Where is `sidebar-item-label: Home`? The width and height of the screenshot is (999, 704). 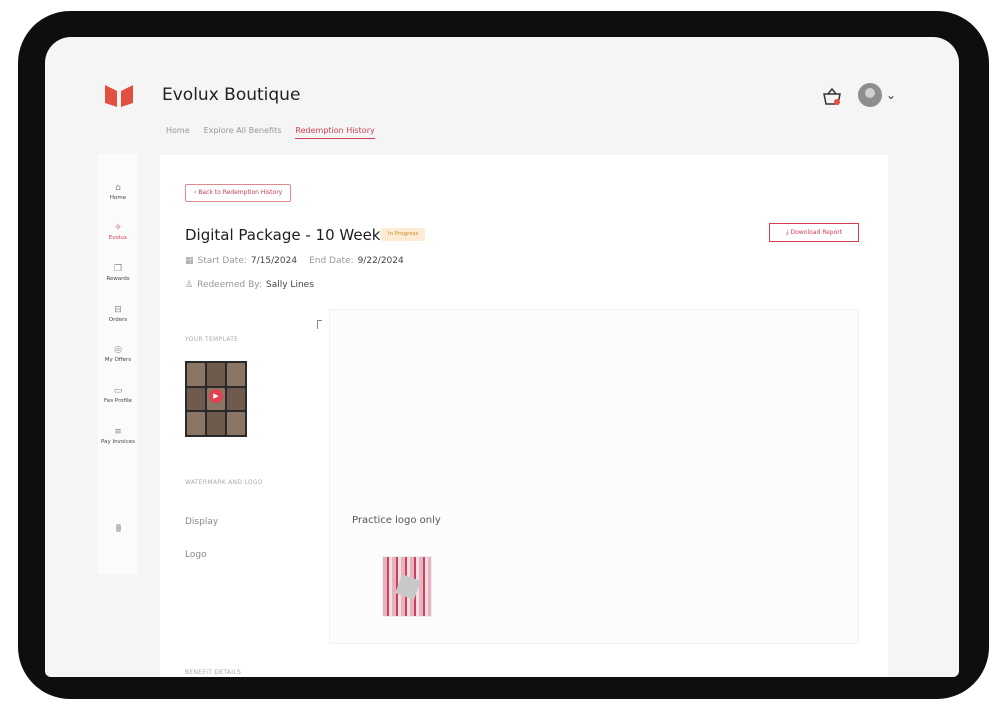 sidebar-item-label: Home is located at coordinates (118, 198).